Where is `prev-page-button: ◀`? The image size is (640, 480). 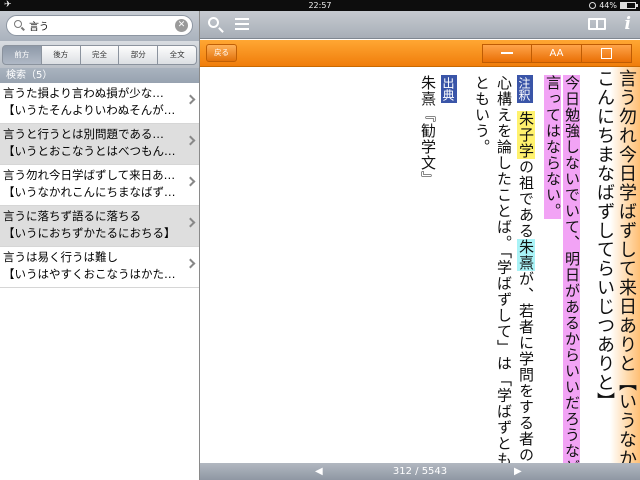 prev-page-button: ◀ is located at coordinates (319, 471).